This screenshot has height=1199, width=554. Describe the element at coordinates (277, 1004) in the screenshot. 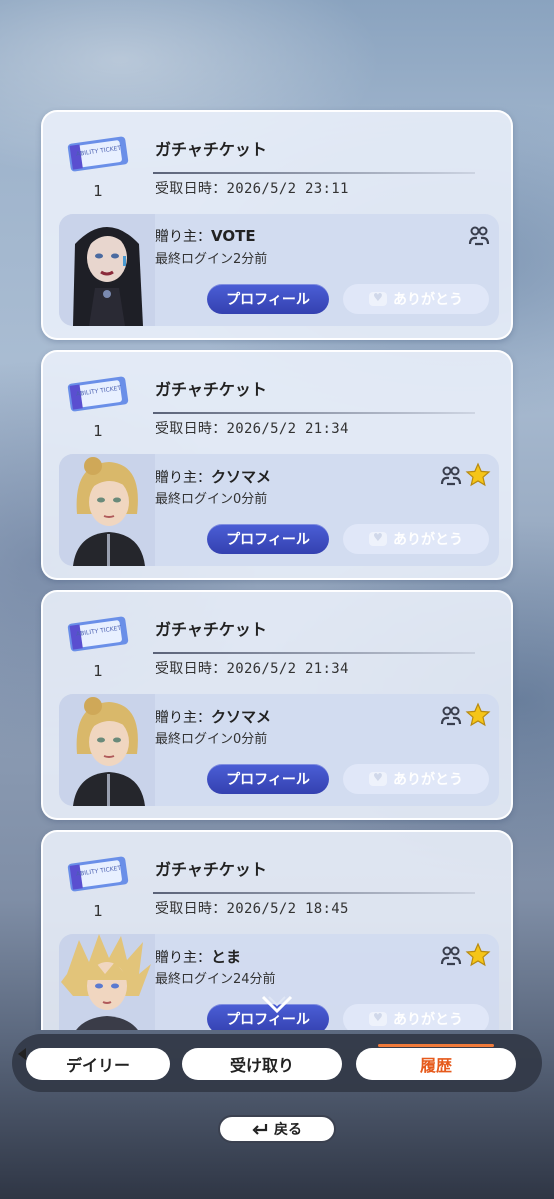

I see `scroll-down-indicator-icon` at that location.